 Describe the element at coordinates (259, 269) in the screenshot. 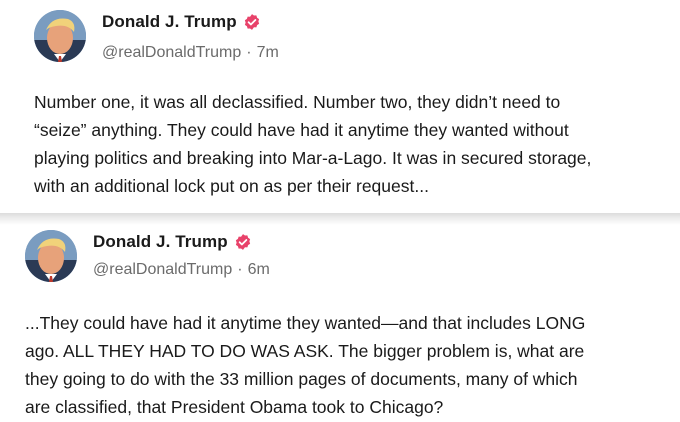

I see `timestamp: 6m` at that location.